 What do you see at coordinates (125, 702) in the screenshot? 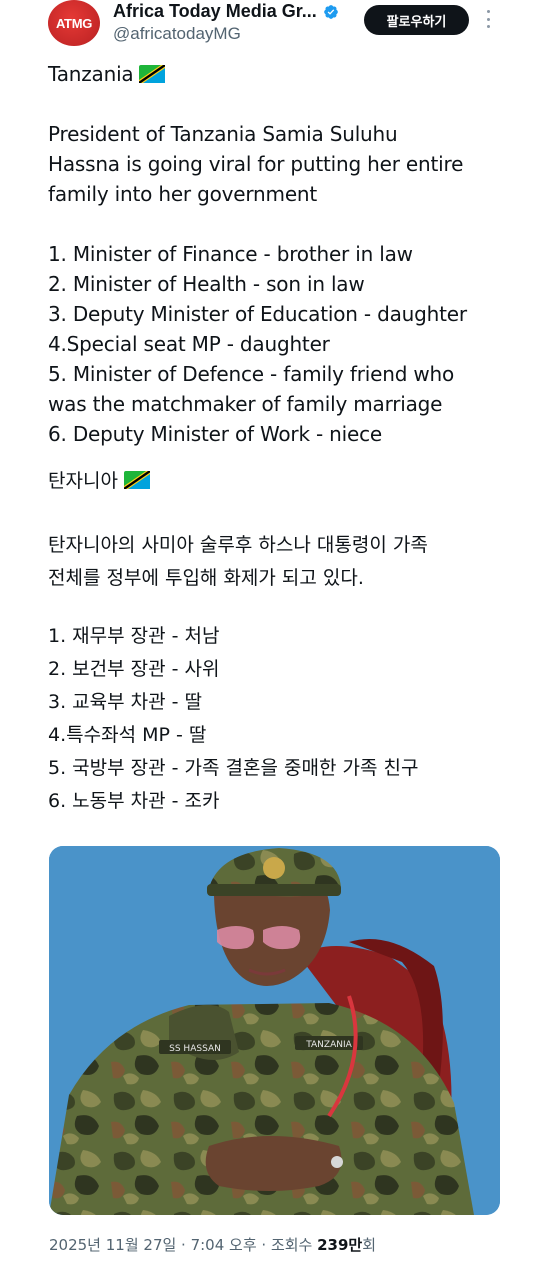
I see `post-line: 3. 교육부 차관 - 딸` at bounding box center [125, 702].